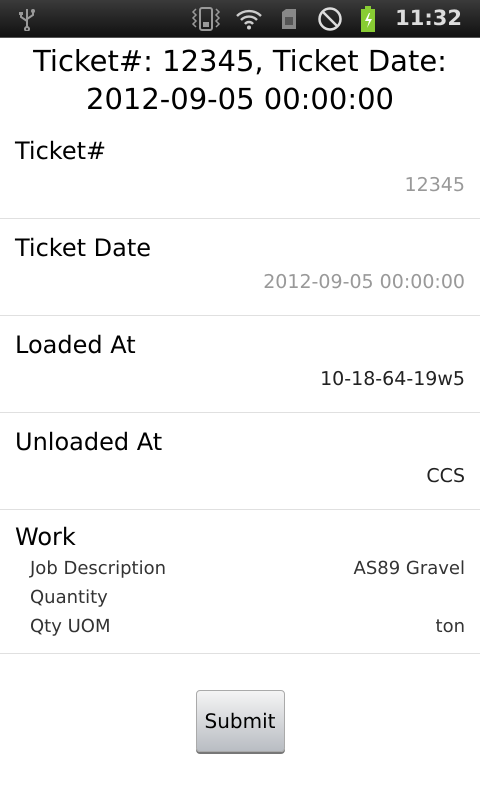  What do you see at coordinates (392, 379) in the screenshot?
I see `field-value: 10-18-64-19w5` at bounding box center [392, 379].